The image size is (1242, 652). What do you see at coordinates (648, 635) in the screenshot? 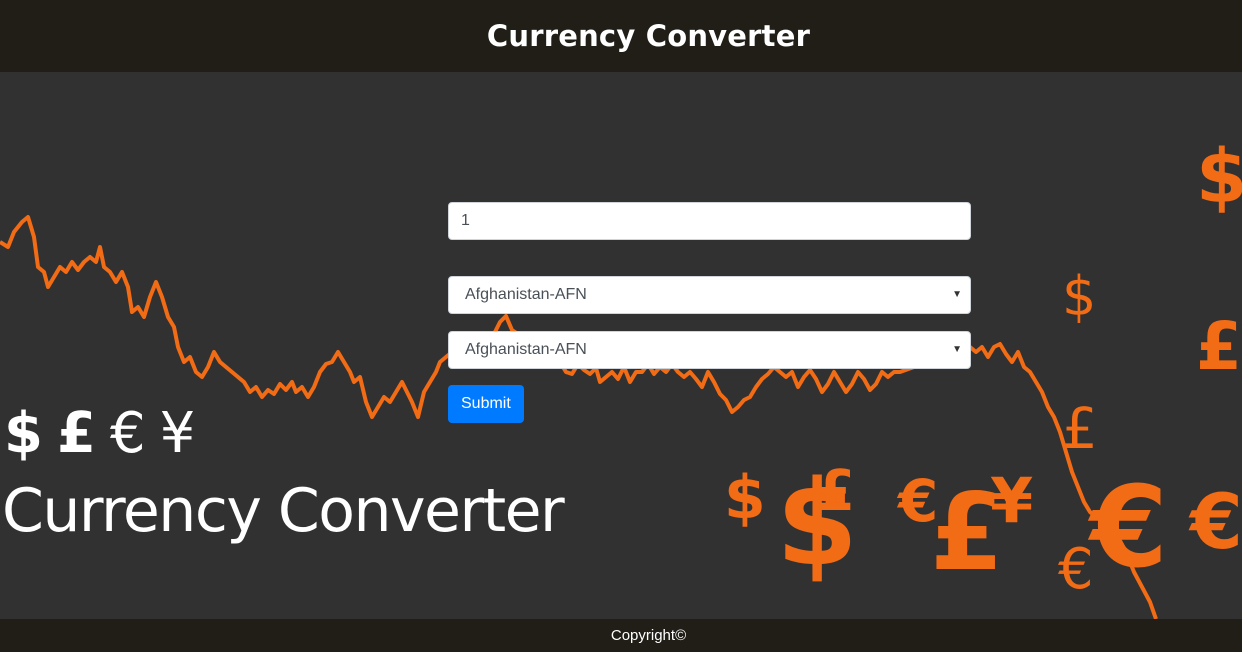
I see `copyright-text: Copyright©` at bounding box center [648, 635].